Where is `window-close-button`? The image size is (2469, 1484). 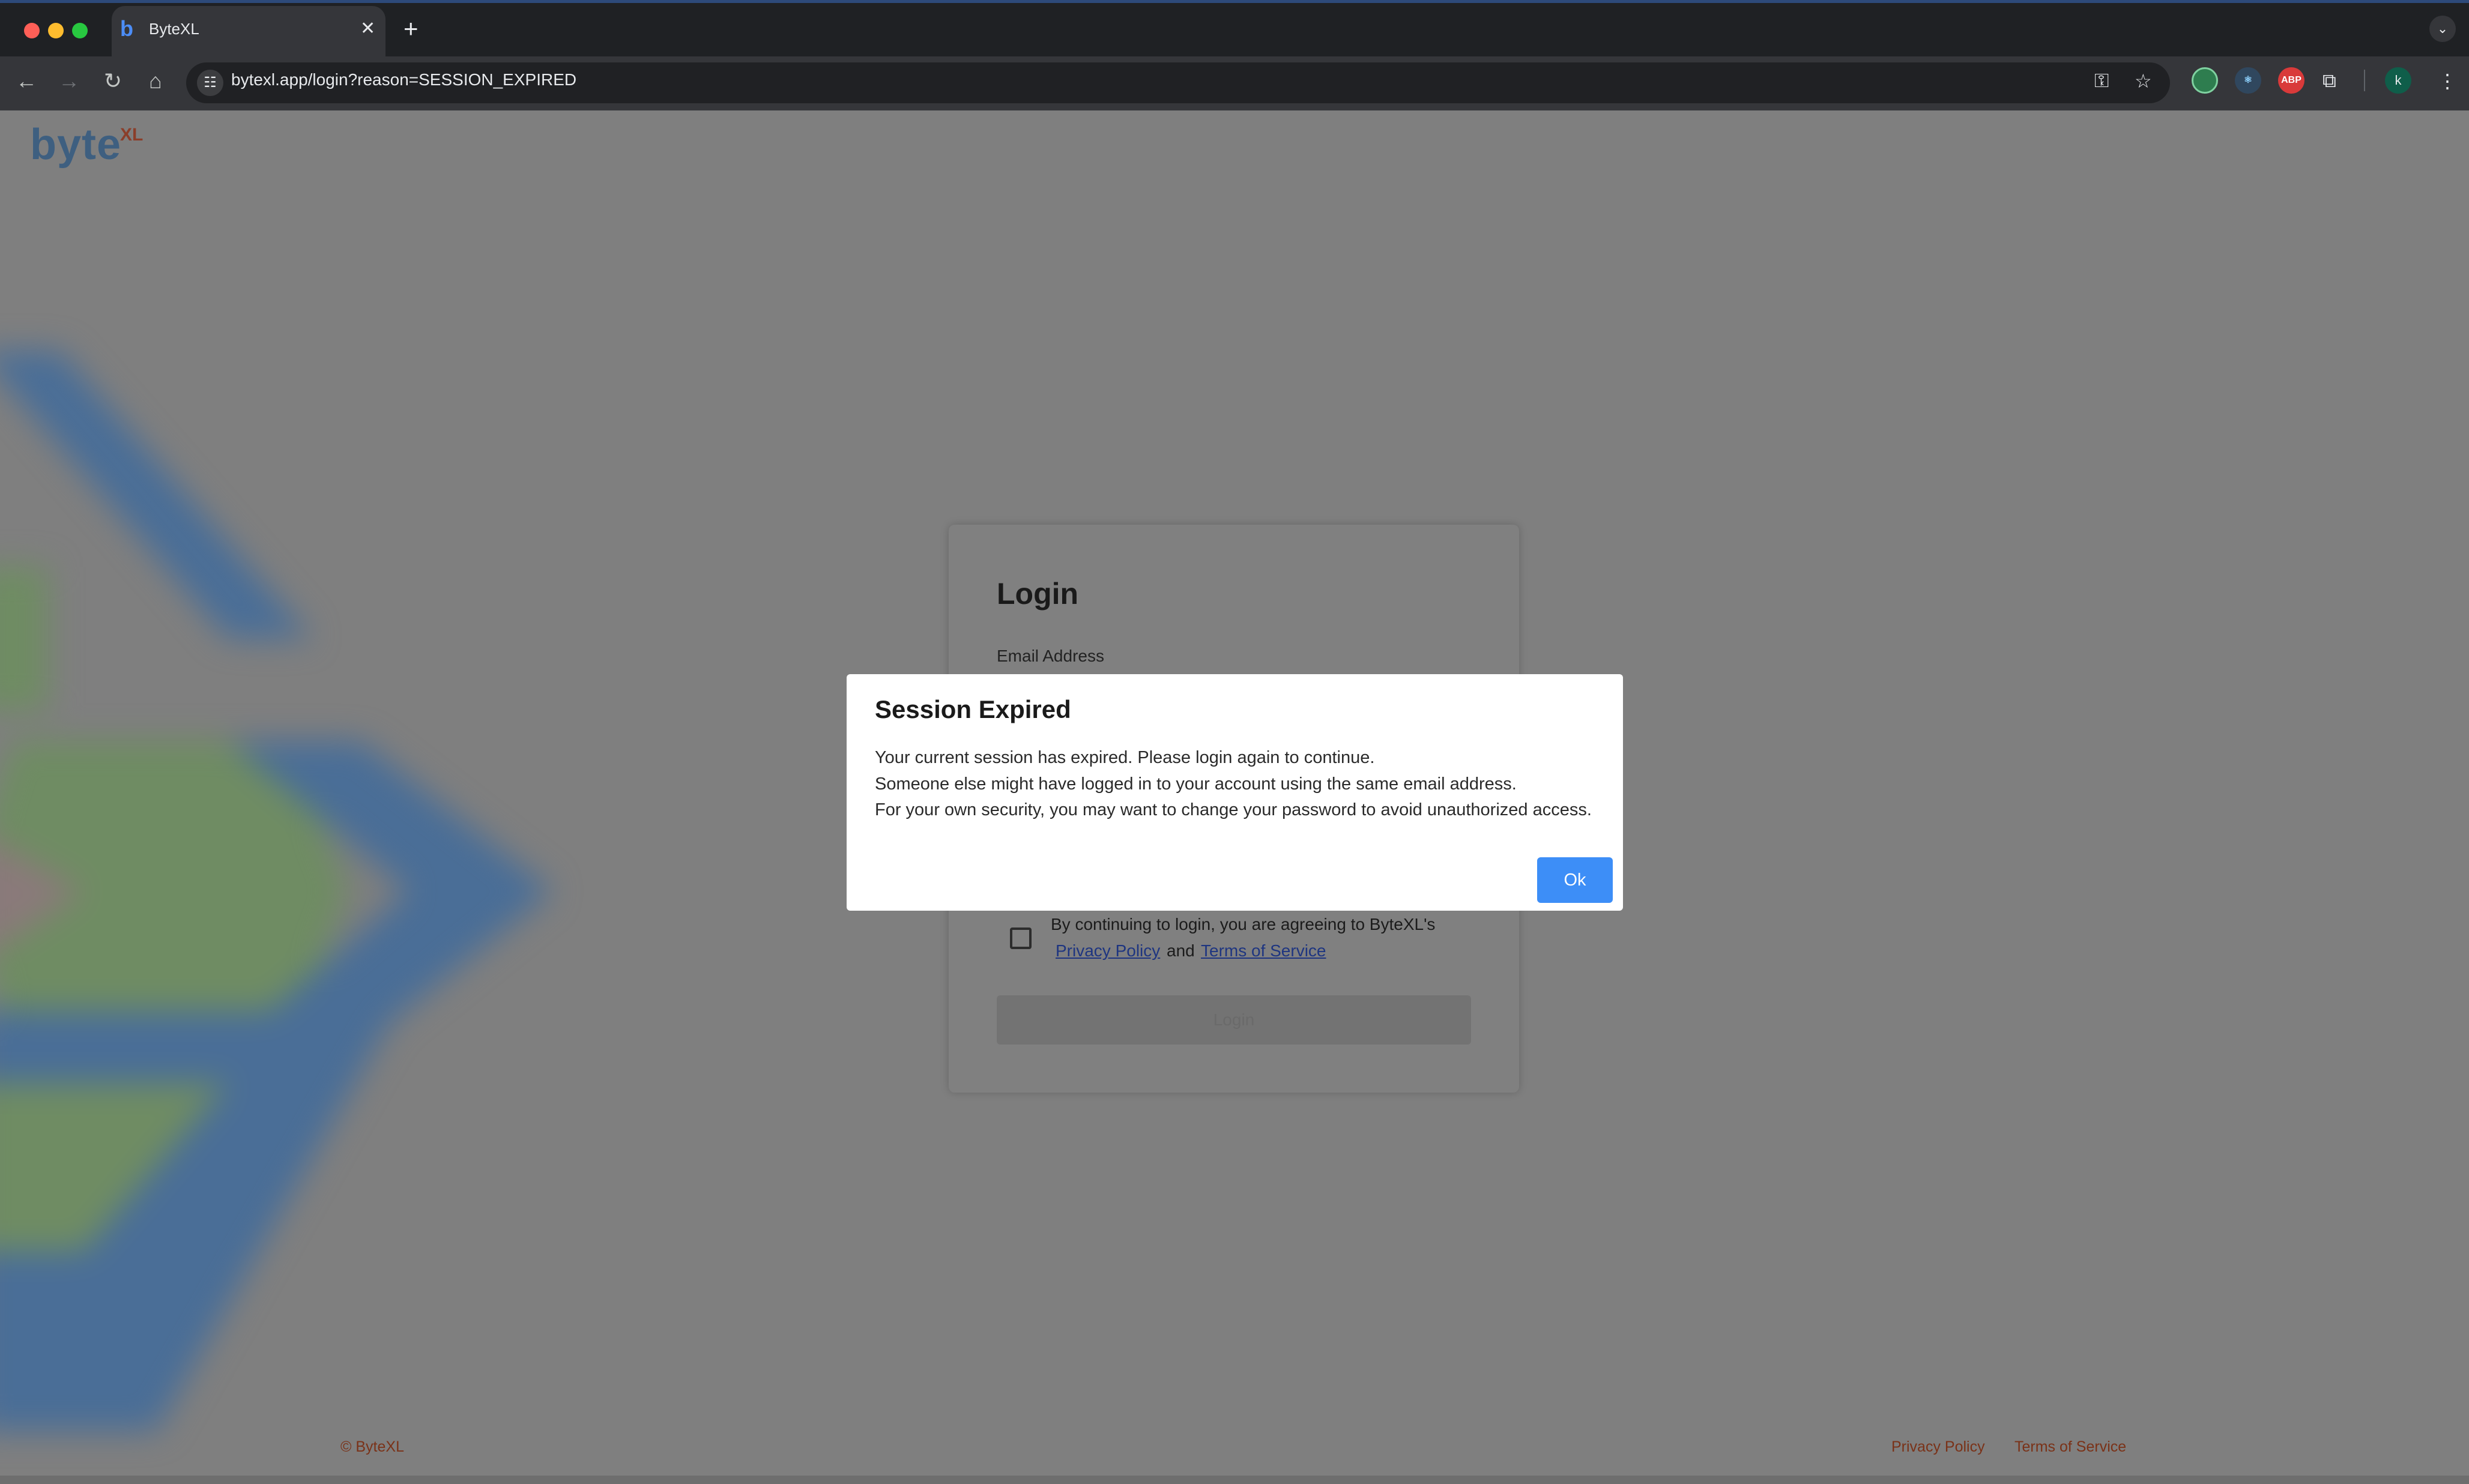
window-close-button is located at coordinates (32, 30).